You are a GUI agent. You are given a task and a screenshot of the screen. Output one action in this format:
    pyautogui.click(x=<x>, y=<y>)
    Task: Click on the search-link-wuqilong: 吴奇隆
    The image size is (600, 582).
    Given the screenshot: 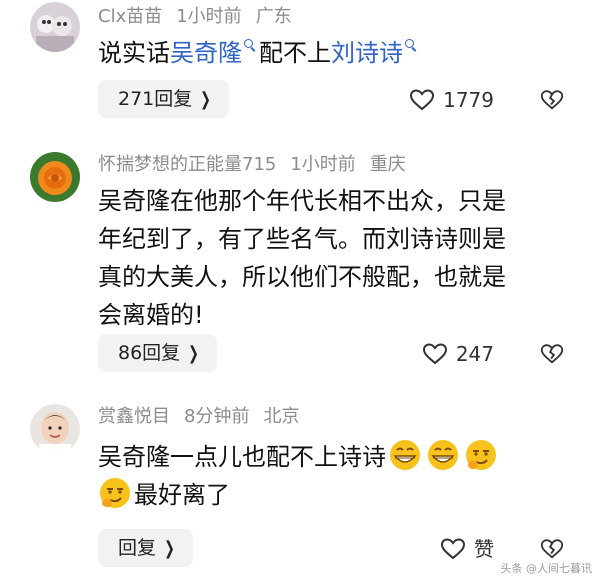 What is the action you would take?
    pyautogui.click(x=206, y=53)
    